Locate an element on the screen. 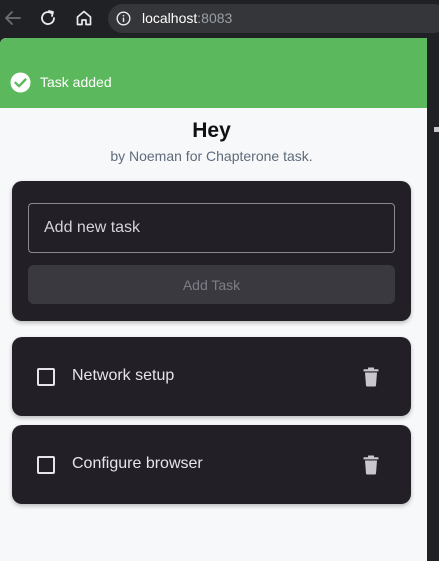 This screenshot has height=561, width=439. url-port: :8083 is located at coordinates (215, 18).